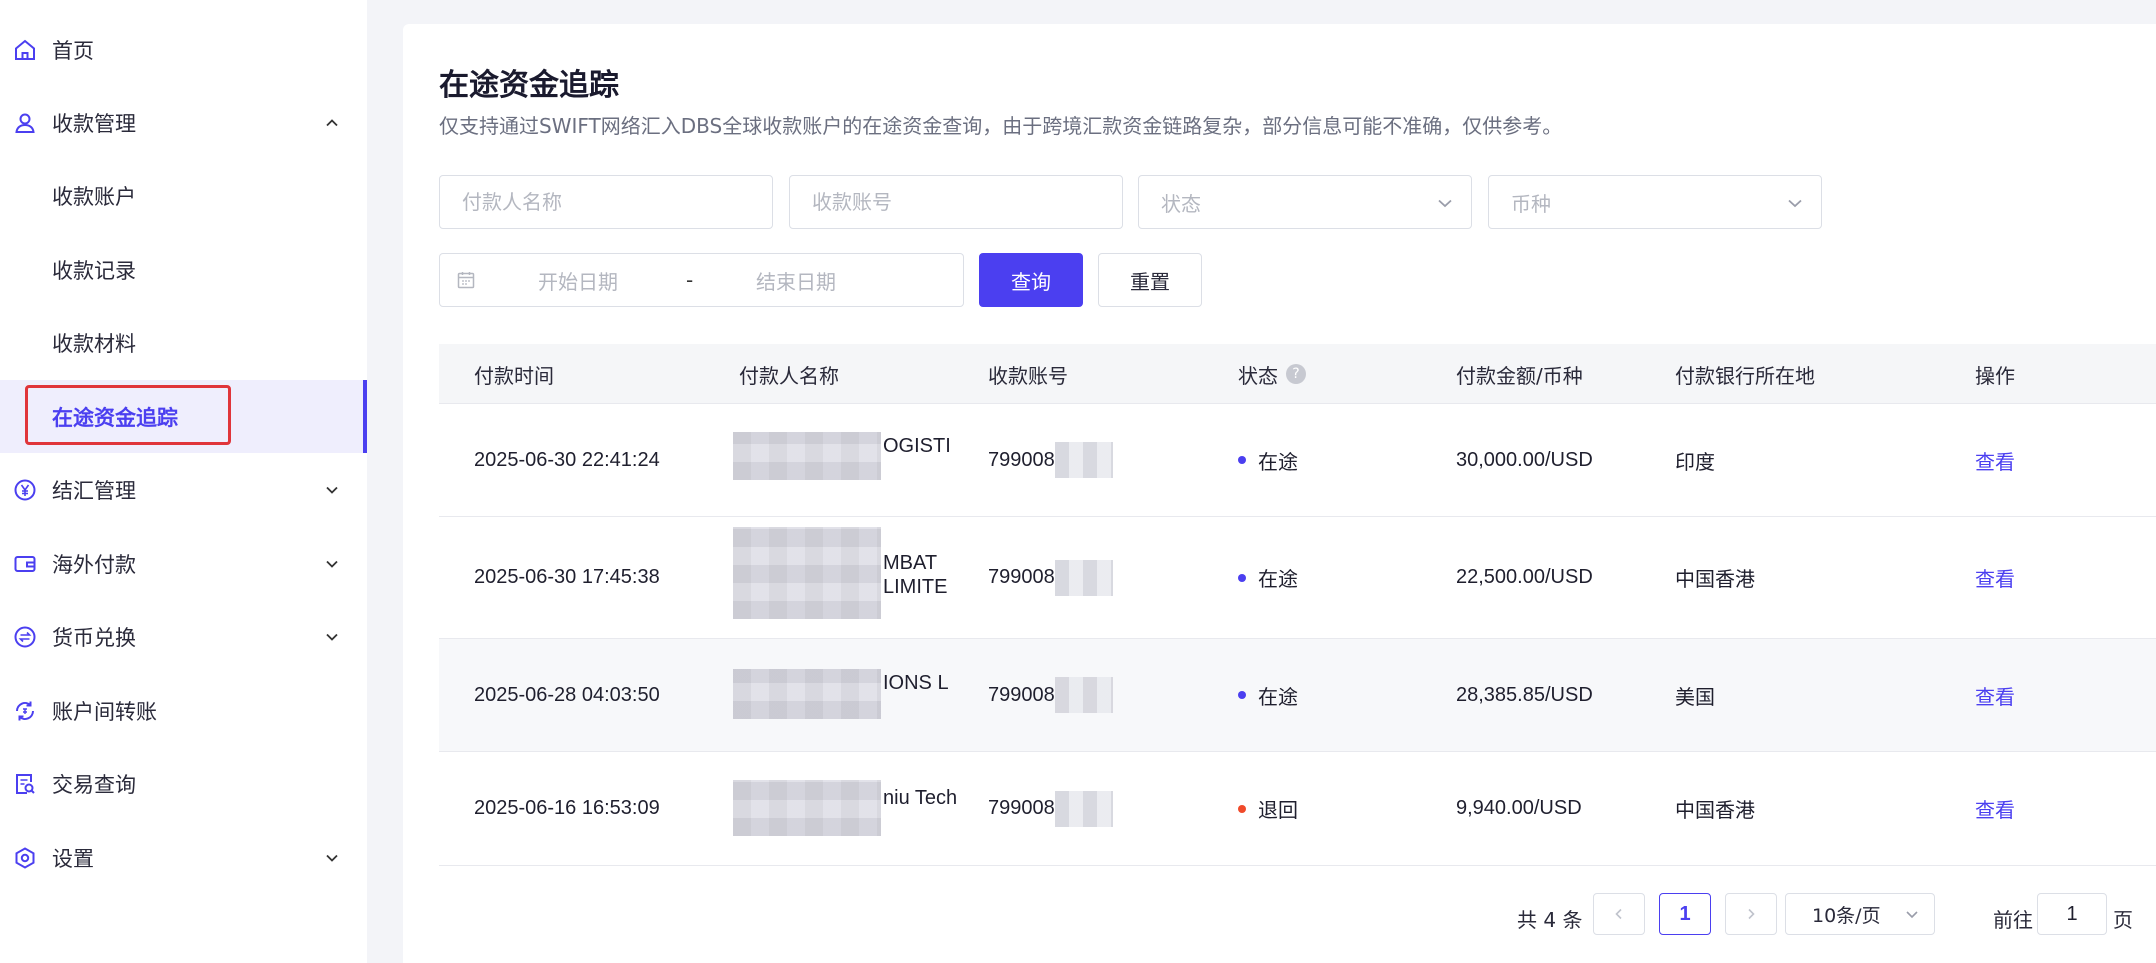 The image size is (2156, 963). I want to click on query-button: 查询, so click(1031, 280).